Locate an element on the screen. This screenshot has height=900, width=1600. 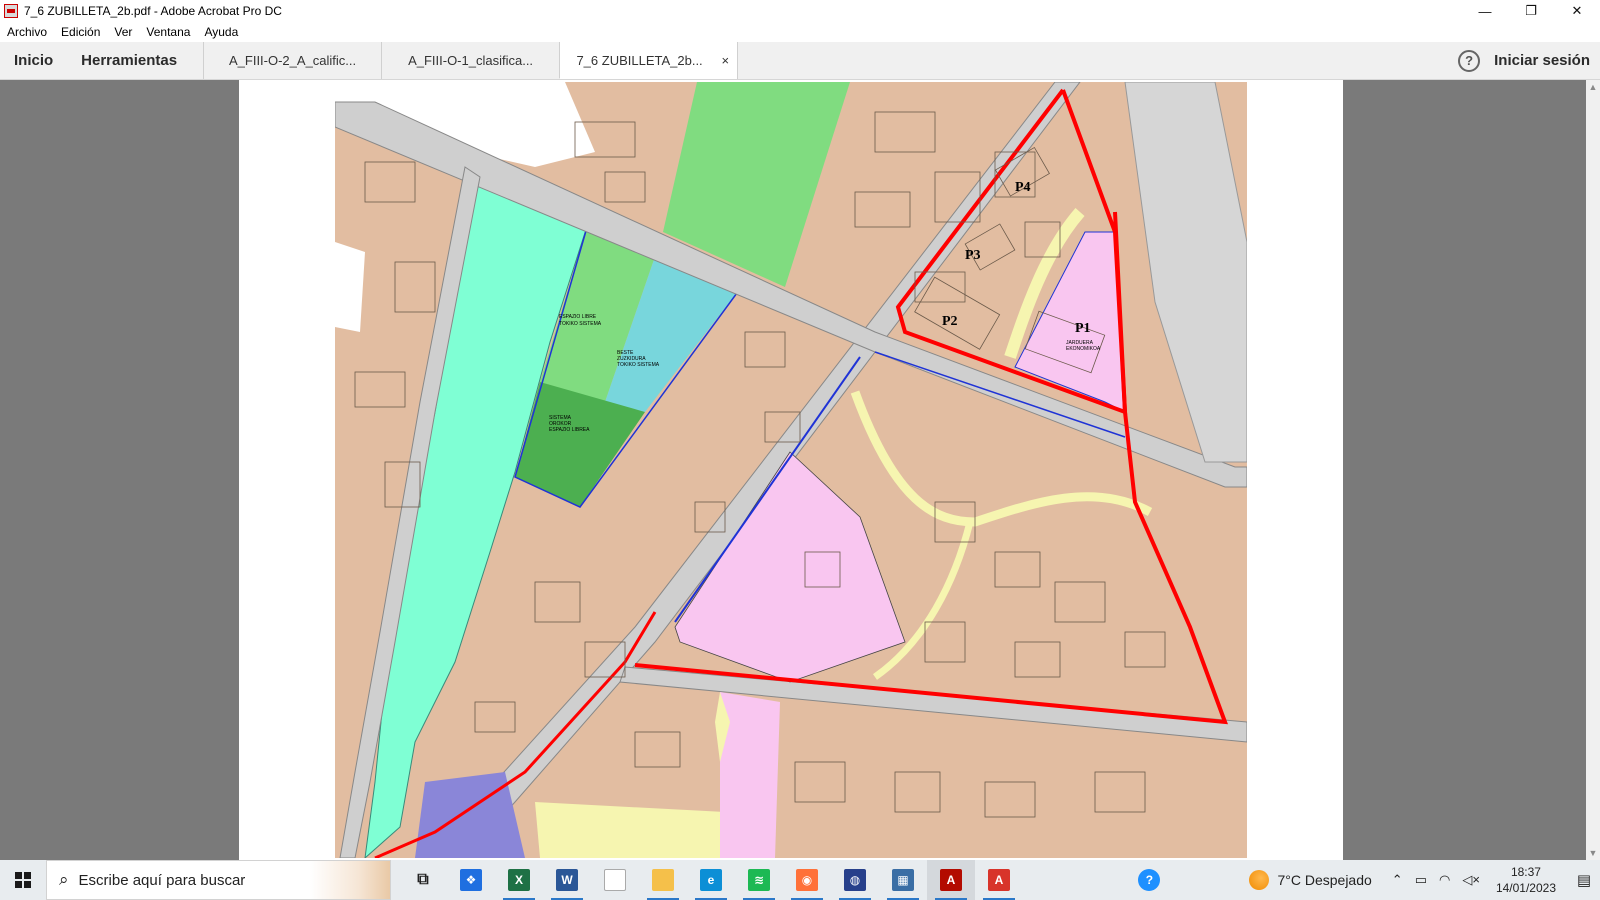
task-view-icon: ⧉ is located at coordinates (423, 879).